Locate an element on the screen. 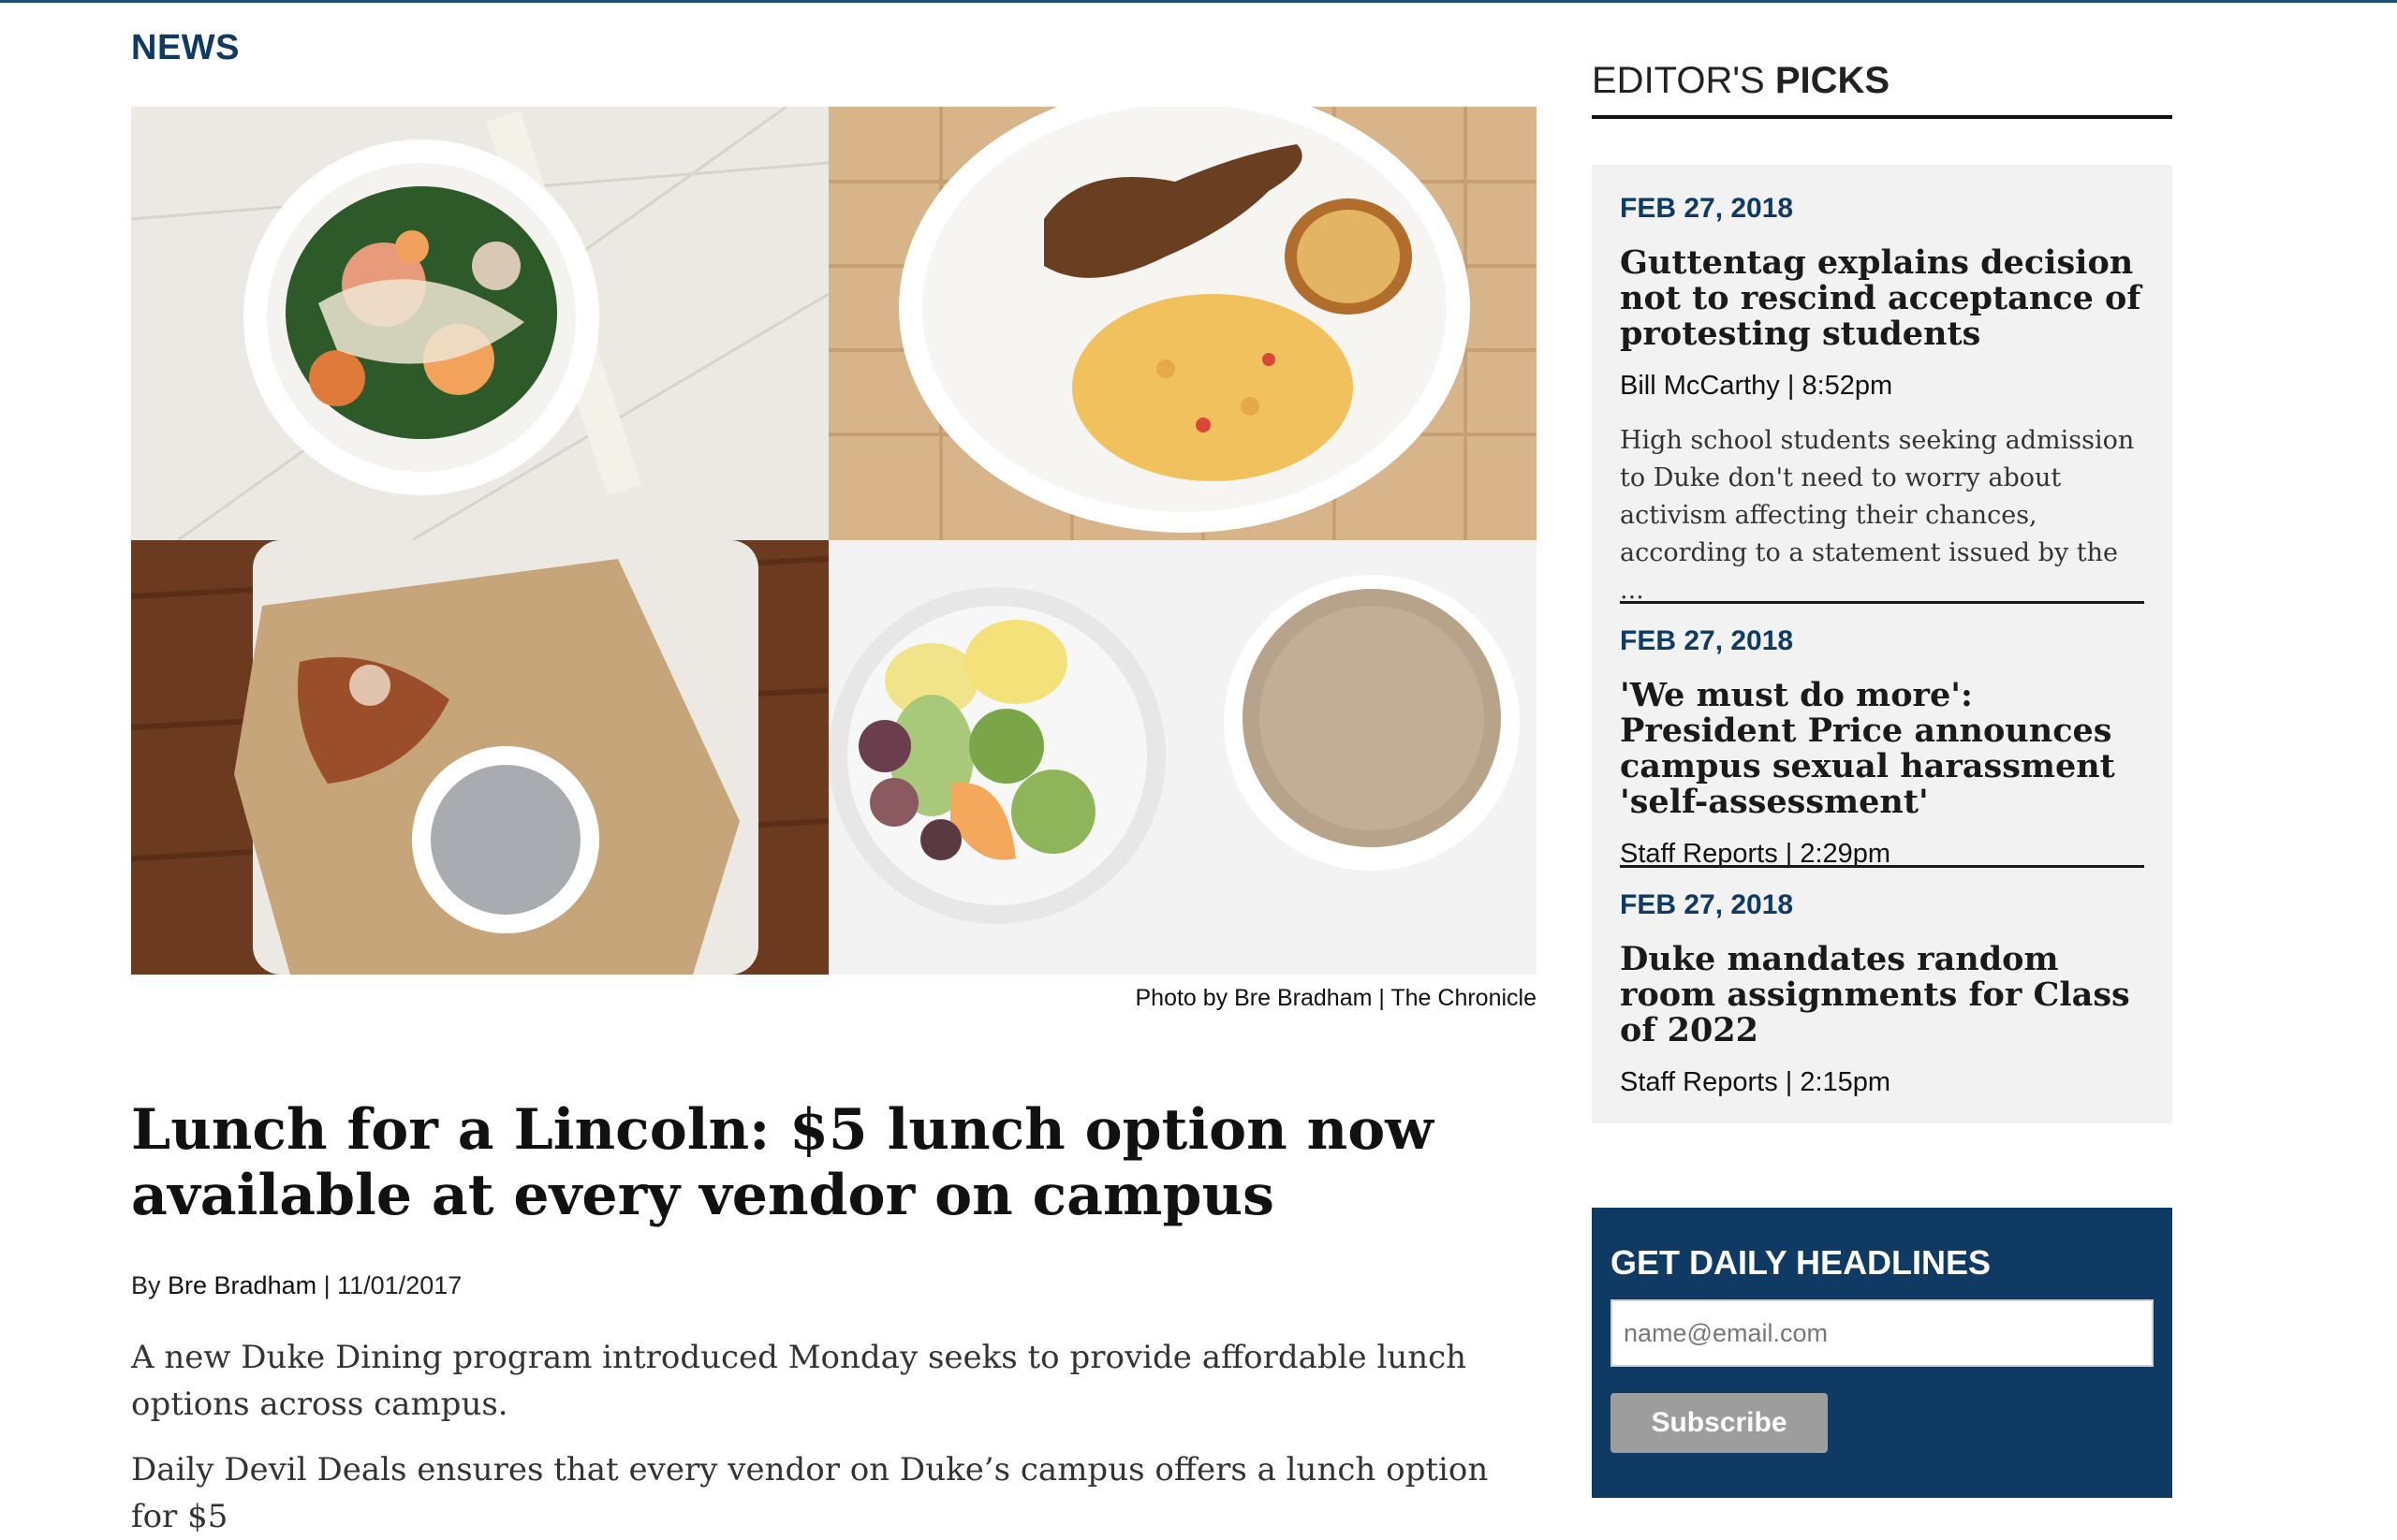 The width and height of the screenshot is (2397, 1540). article-byline: By Bre Bradham | 11/01/2017 is located at coordinates (296, 1285).